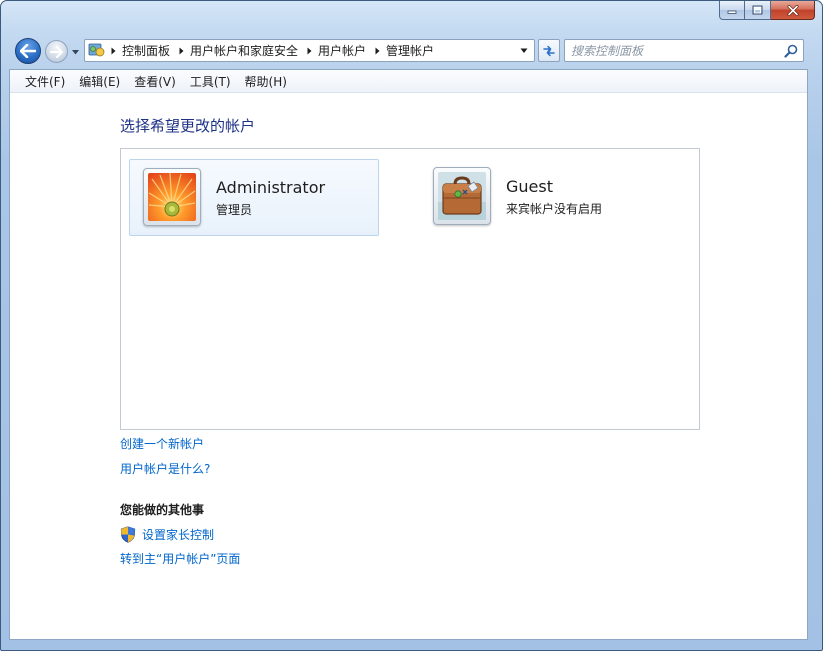  I want to click on parental-controls-link: 设置家长控制, so click(178, 534).